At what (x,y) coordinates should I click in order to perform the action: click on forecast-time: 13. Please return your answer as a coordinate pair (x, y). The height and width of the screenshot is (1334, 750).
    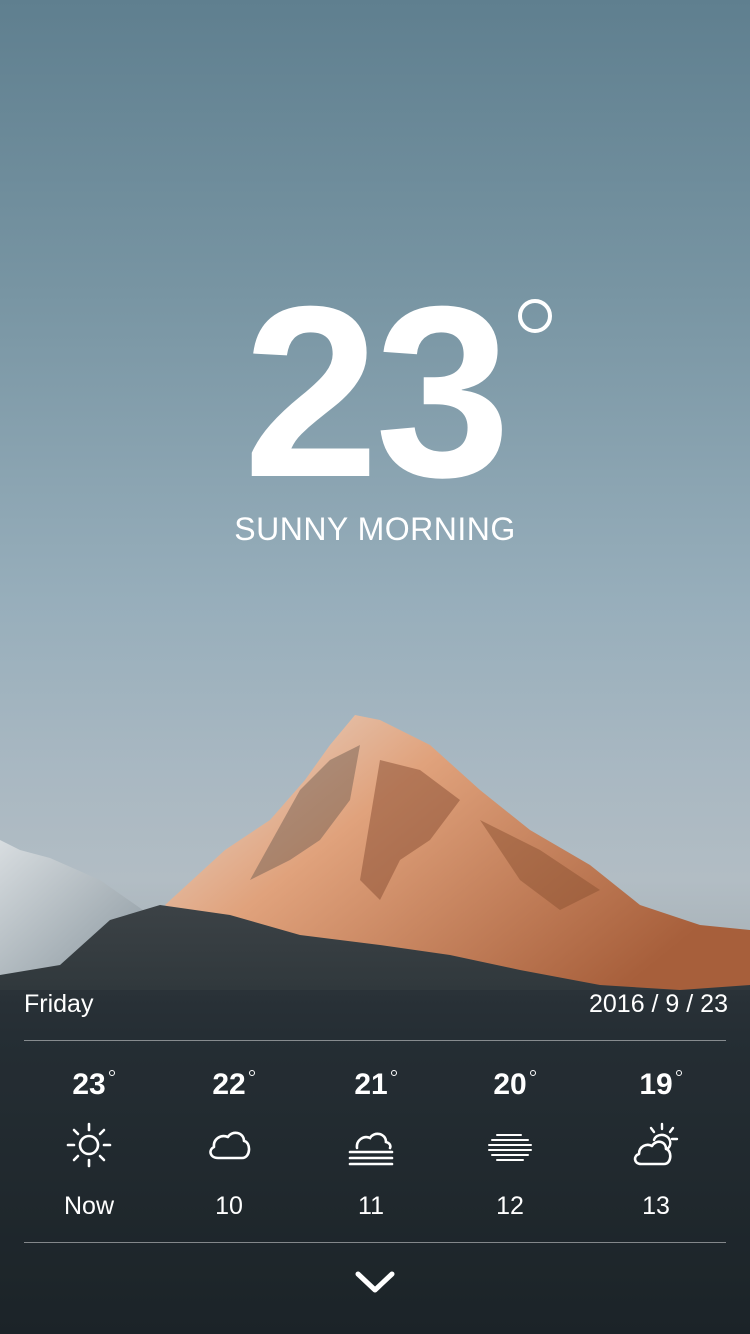
    Looking at the image, I should click on (656, 1206).